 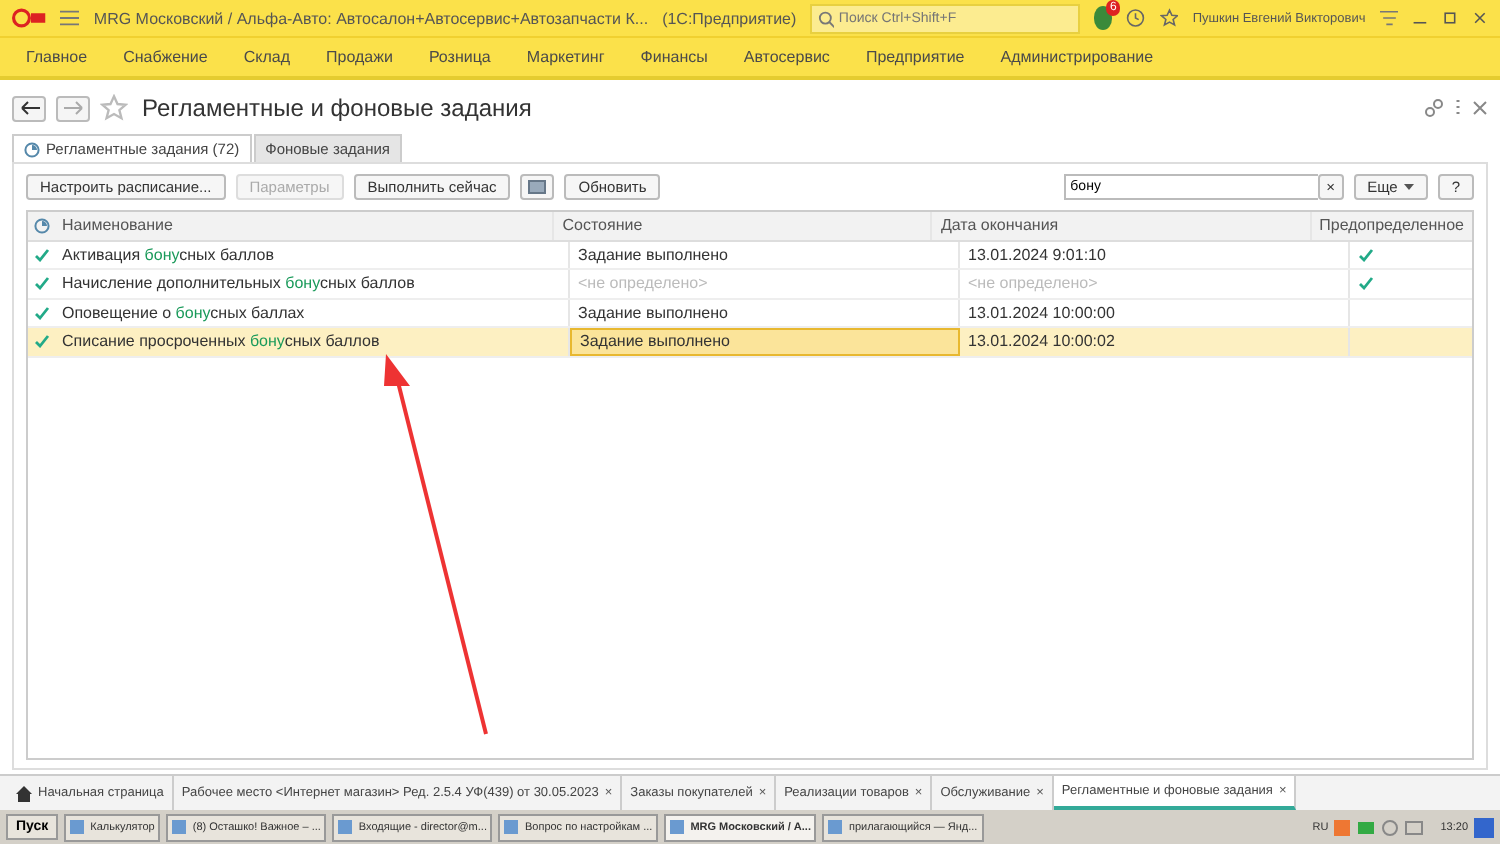 What do you see at coordinates (57, 57) in the screenshot?
I see `menu-item: Главное` at bounding box center [57, 57].